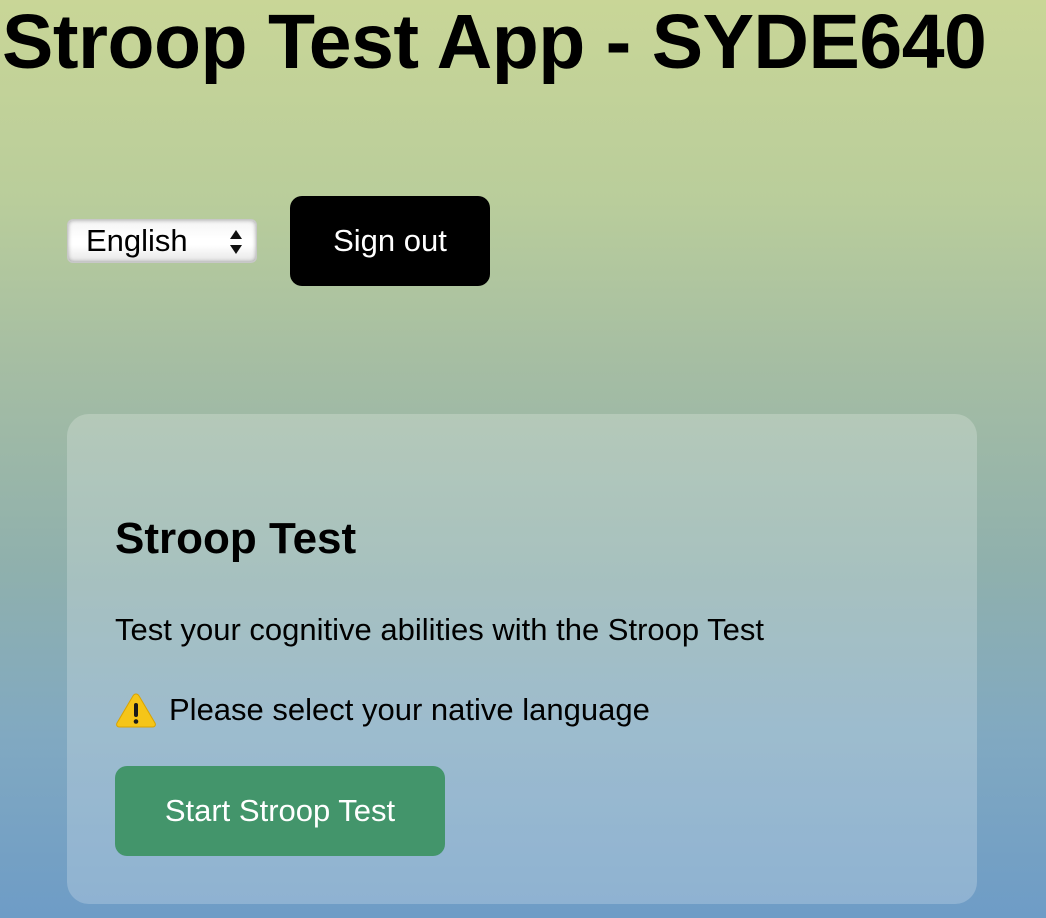 Image resolution: width=1046 pixels, height=918 pixels. I want to click on top-controls: English Sign out, so click(278, 241).